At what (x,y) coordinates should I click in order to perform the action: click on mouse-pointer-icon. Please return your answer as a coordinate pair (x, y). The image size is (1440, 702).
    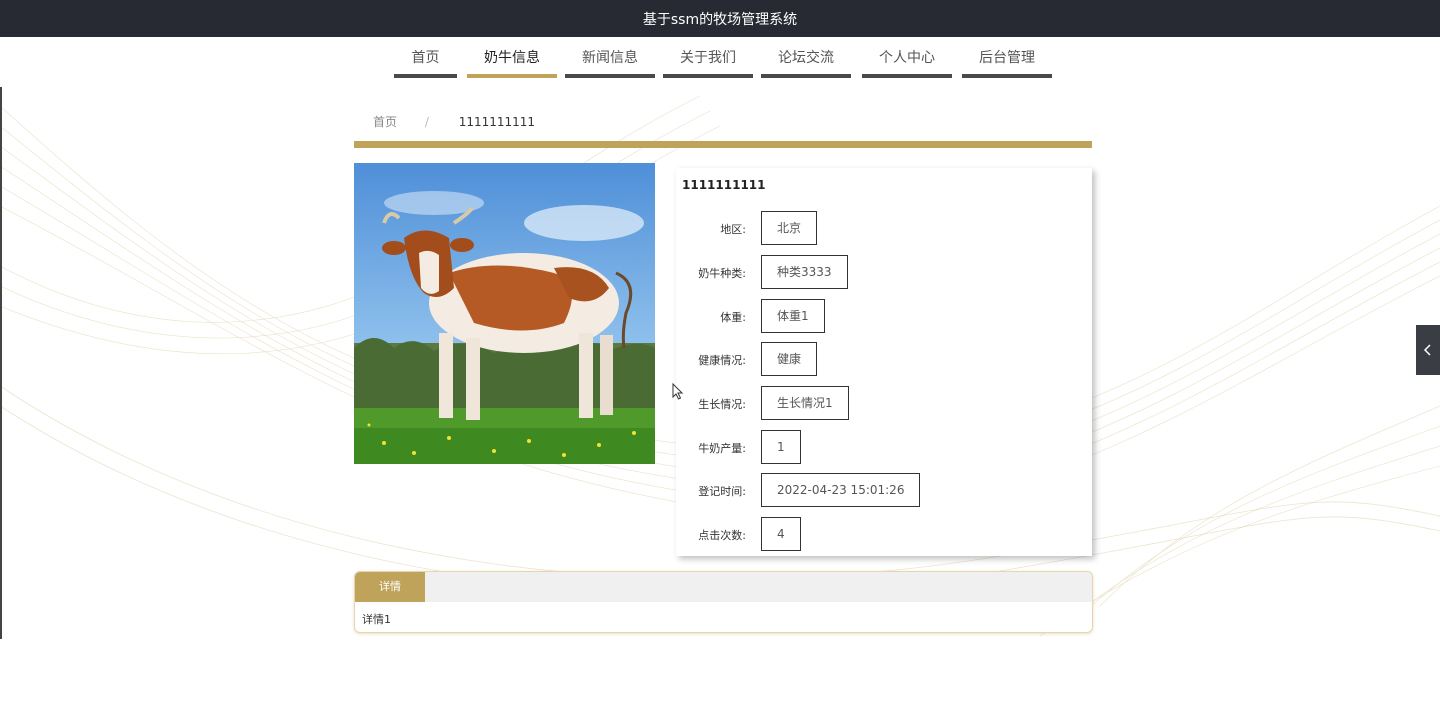
    Looking at the image, I should click on (678, 391).